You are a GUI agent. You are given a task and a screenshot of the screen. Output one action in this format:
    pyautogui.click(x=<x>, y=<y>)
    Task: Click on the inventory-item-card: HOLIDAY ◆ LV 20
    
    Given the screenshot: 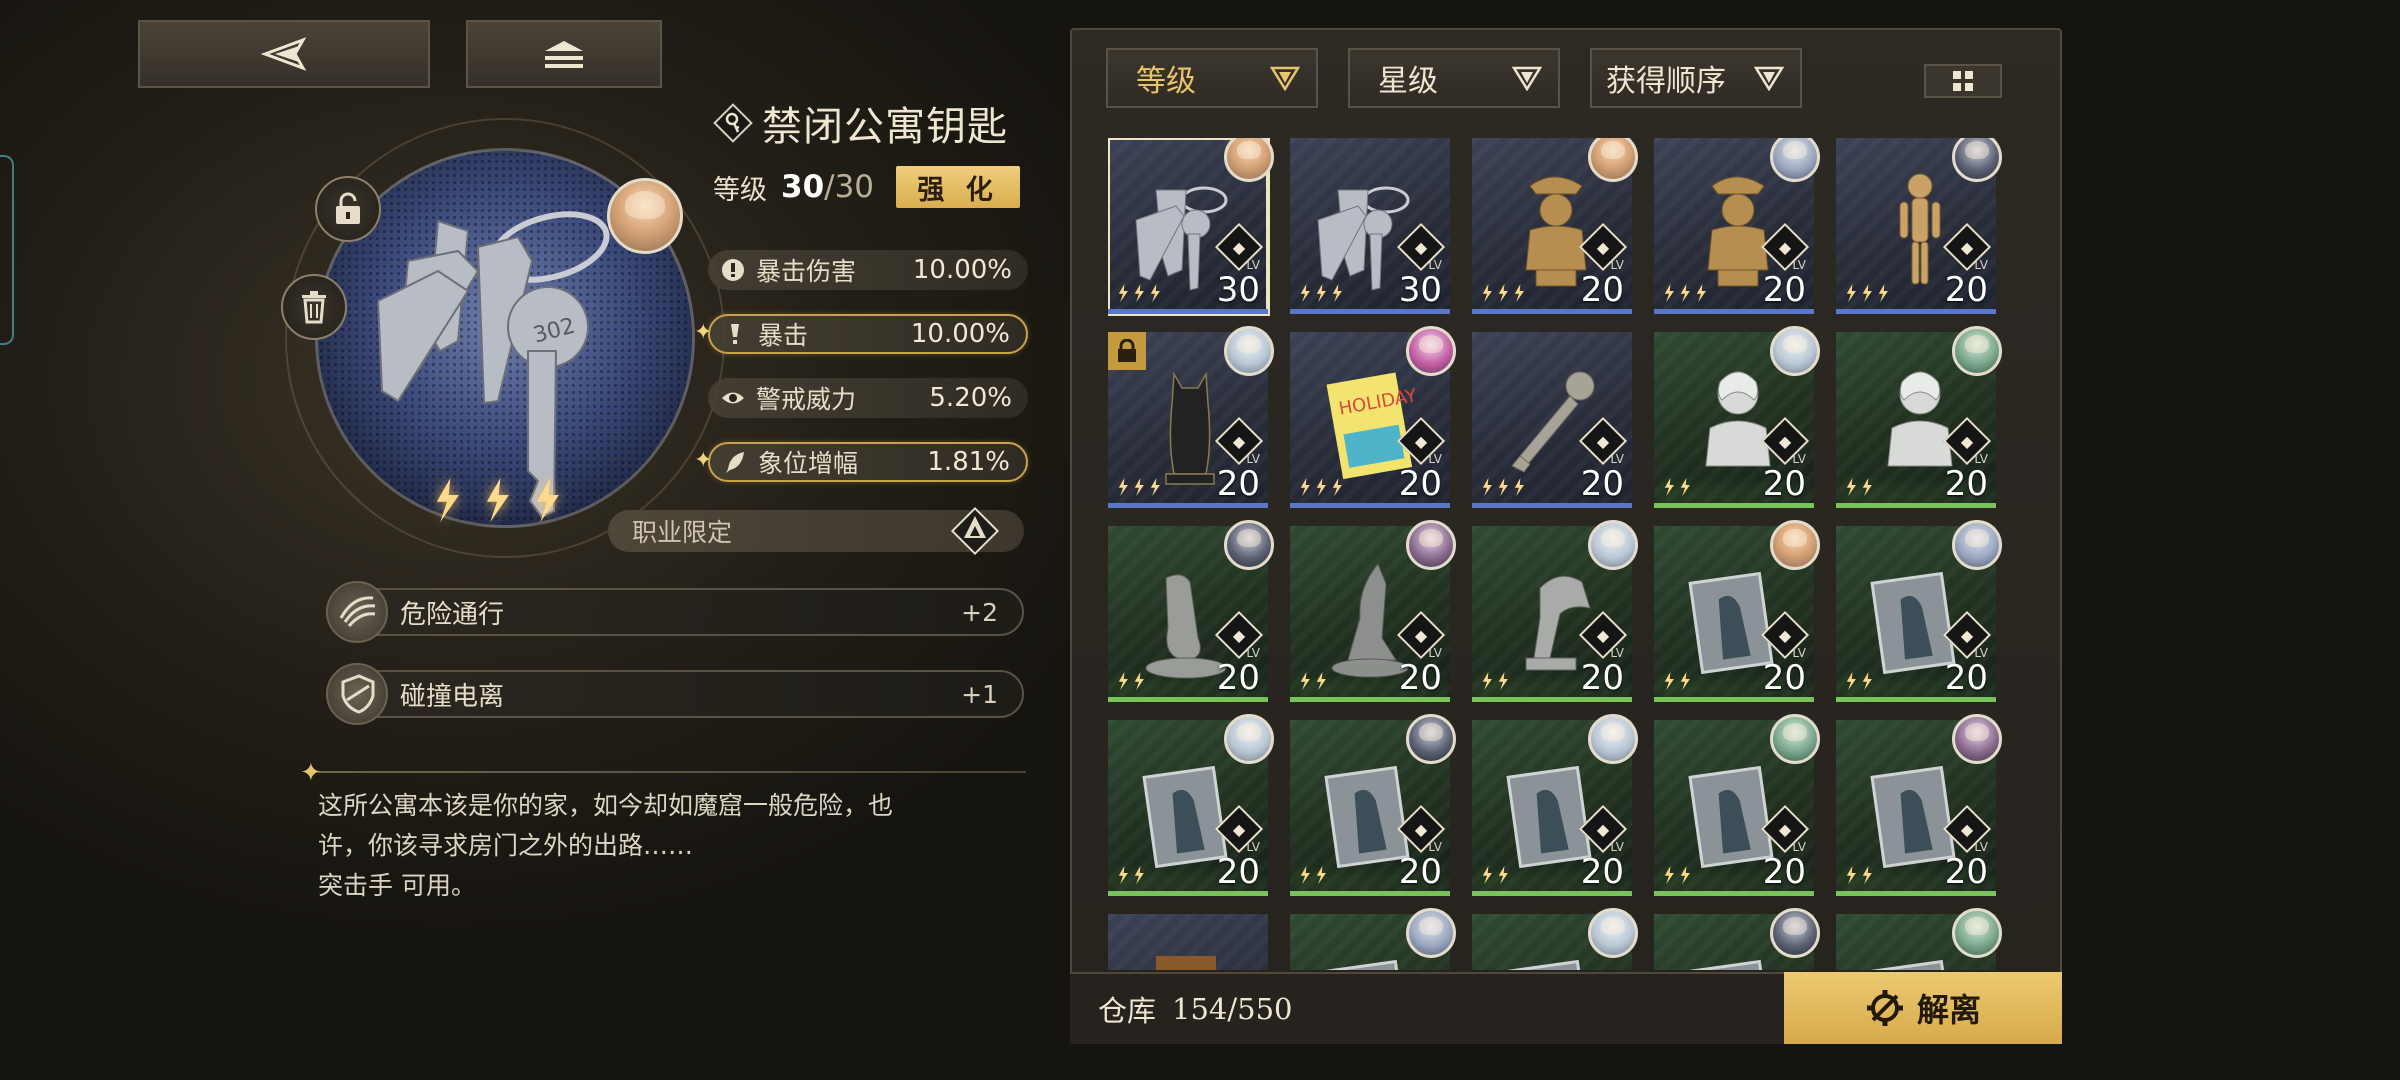 What is the action you would take?
    pyautogui.click(x=1373, y=417)
    